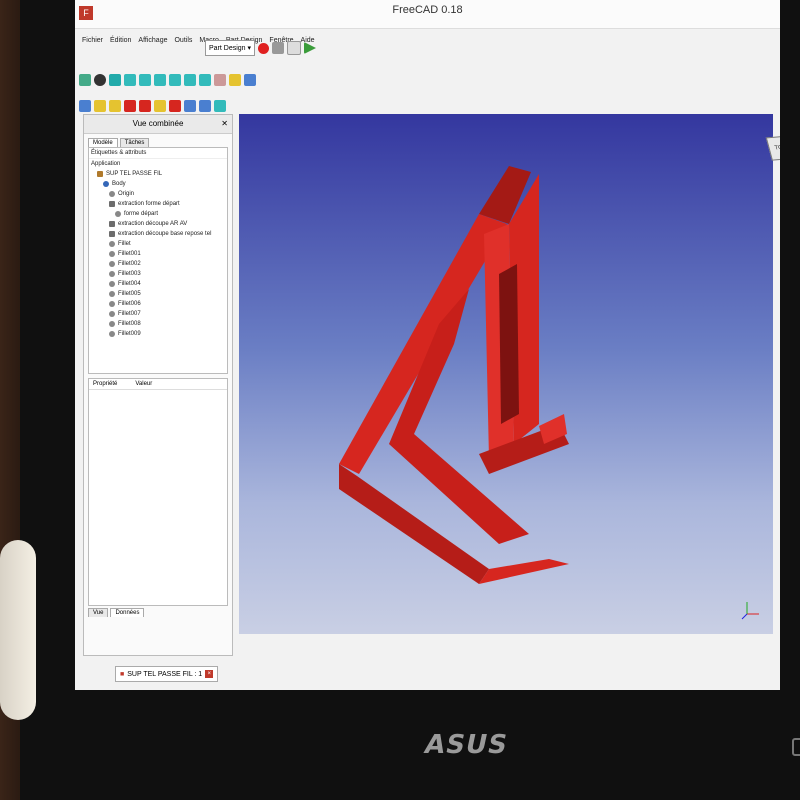  I want to click on tab-donnees: Données, so click(127, 612).